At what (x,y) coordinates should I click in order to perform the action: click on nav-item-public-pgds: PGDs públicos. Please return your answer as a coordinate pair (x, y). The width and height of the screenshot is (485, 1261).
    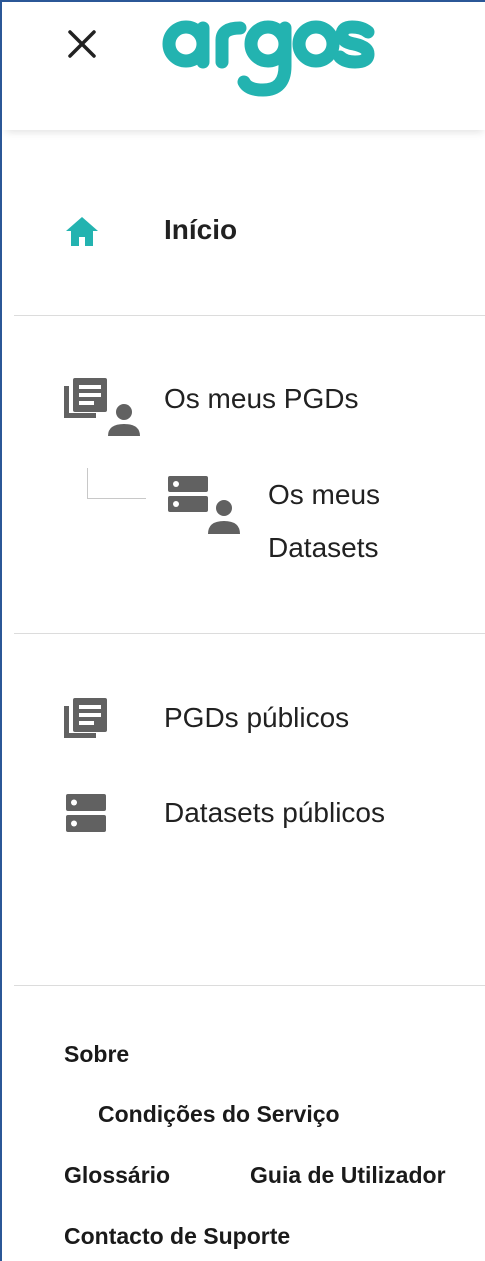
    Looking at the image, I should click on (244, 720).